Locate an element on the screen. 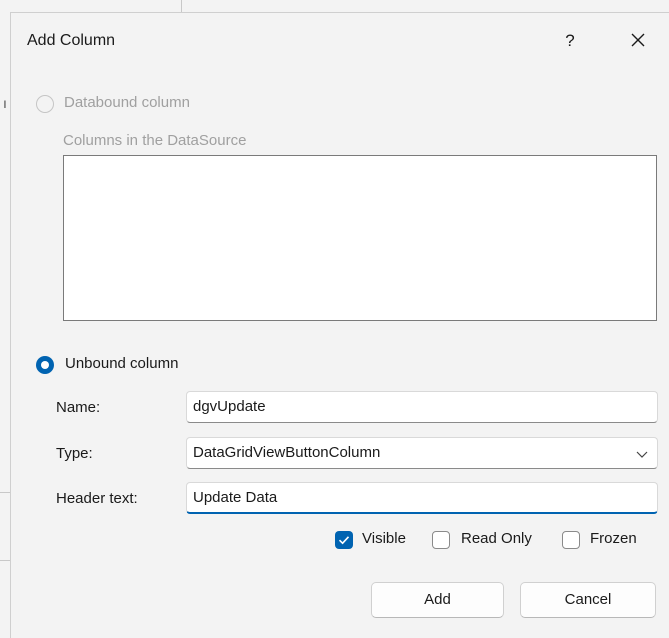 This screenshot has height=638, width=669. visible-checkbox is located at coordinates (344, 540).